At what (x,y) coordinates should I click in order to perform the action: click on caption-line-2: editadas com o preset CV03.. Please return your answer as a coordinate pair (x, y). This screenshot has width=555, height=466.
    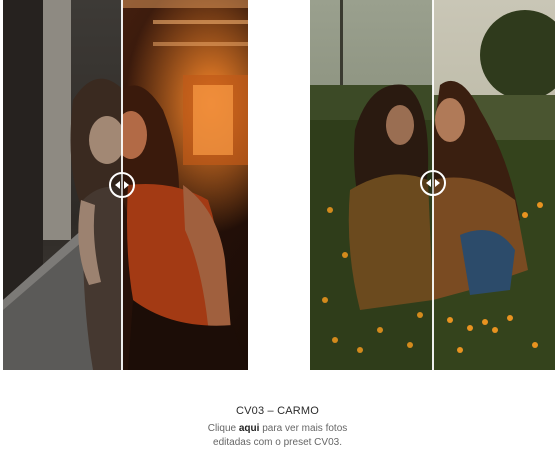
    Looking at the image, I should click on (277, 442).